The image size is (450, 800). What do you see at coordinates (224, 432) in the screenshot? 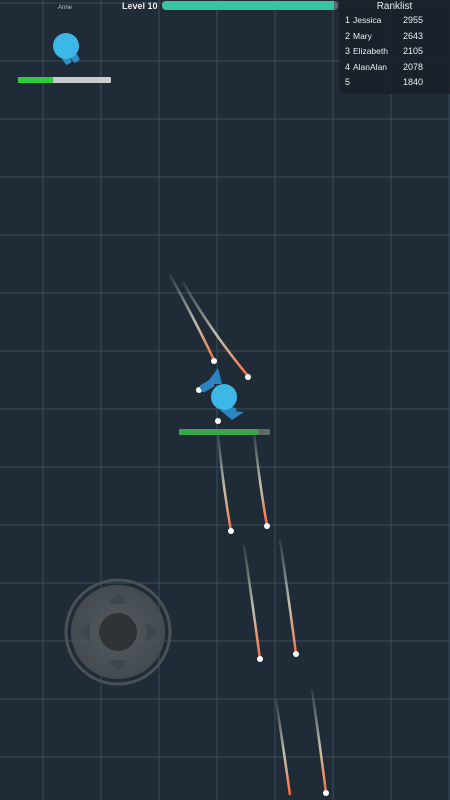
I see `player-health-bar` at bounding box center [224, 432].